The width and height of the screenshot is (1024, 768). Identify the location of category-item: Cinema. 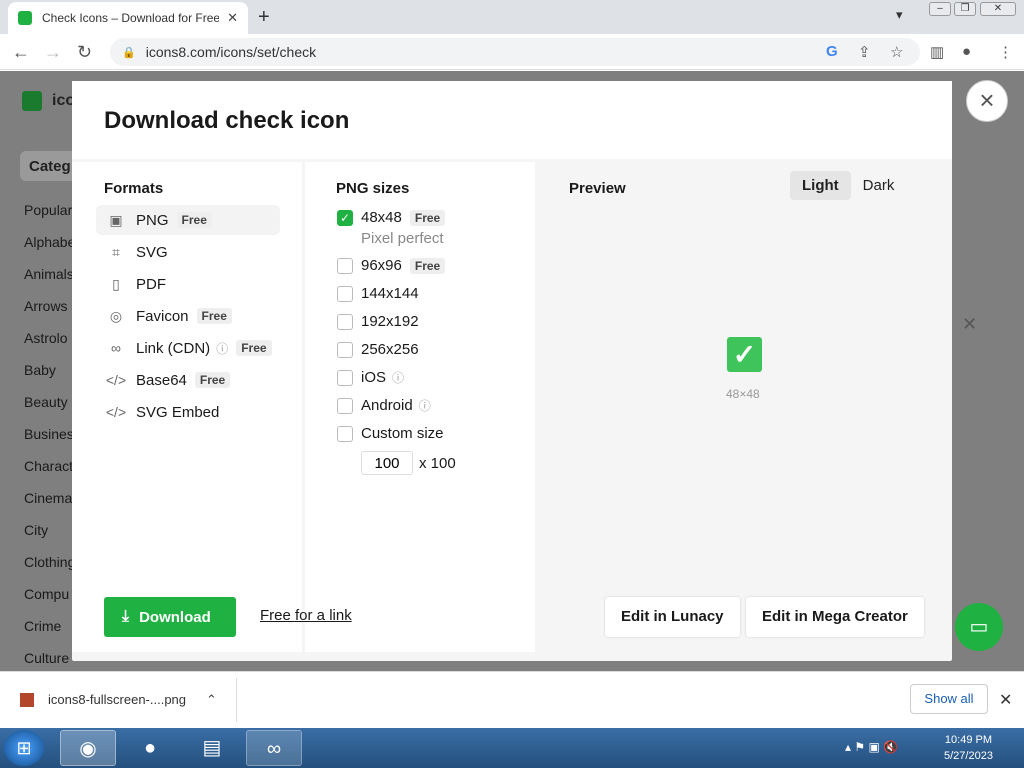
(48, 498).